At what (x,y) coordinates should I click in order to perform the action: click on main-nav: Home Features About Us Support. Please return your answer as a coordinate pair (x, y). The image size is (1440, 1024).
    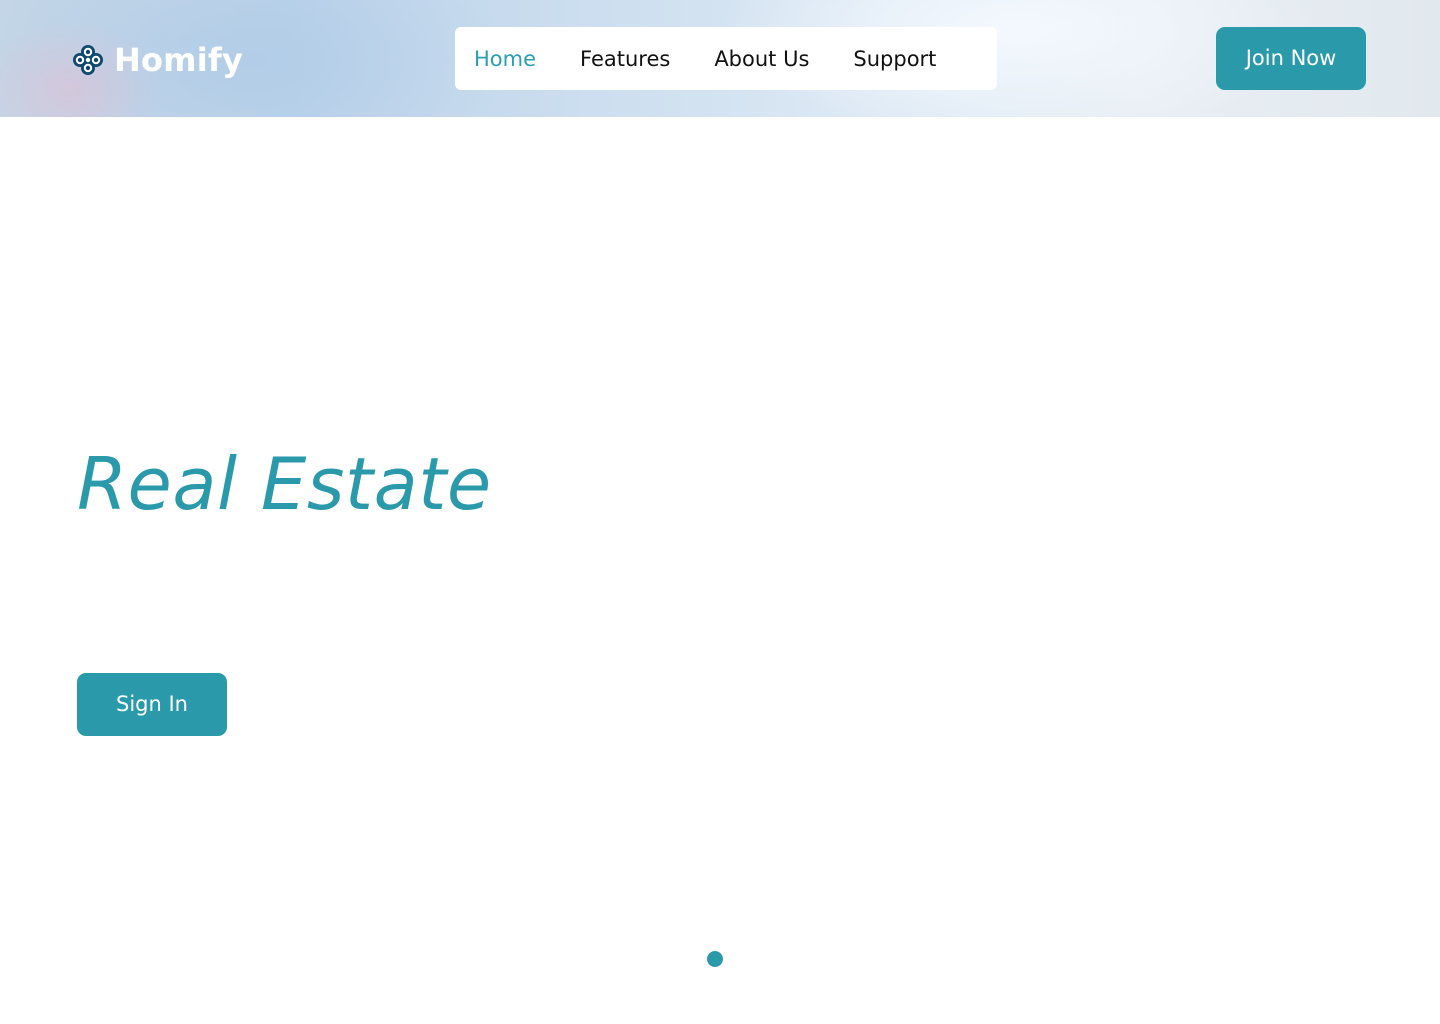
    Looking at the image, I should click on (726, 58).